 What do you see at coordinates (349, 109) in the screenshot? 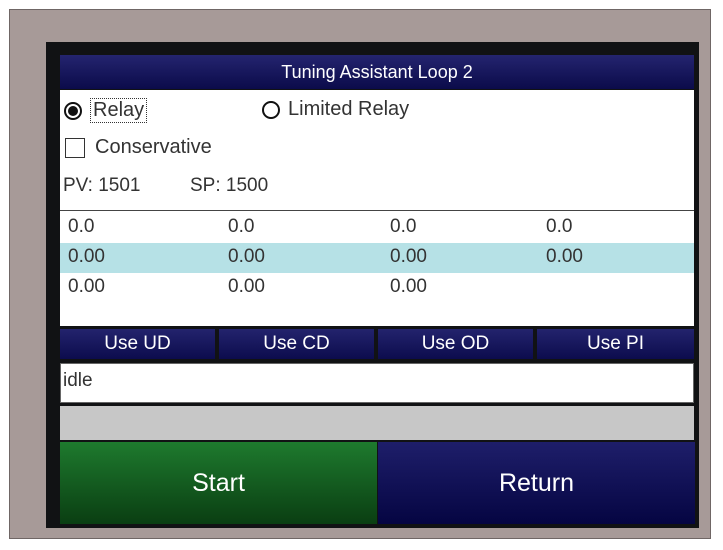
I see `limited-relay-label: Limited Relay` at bounding box center [349, 109].